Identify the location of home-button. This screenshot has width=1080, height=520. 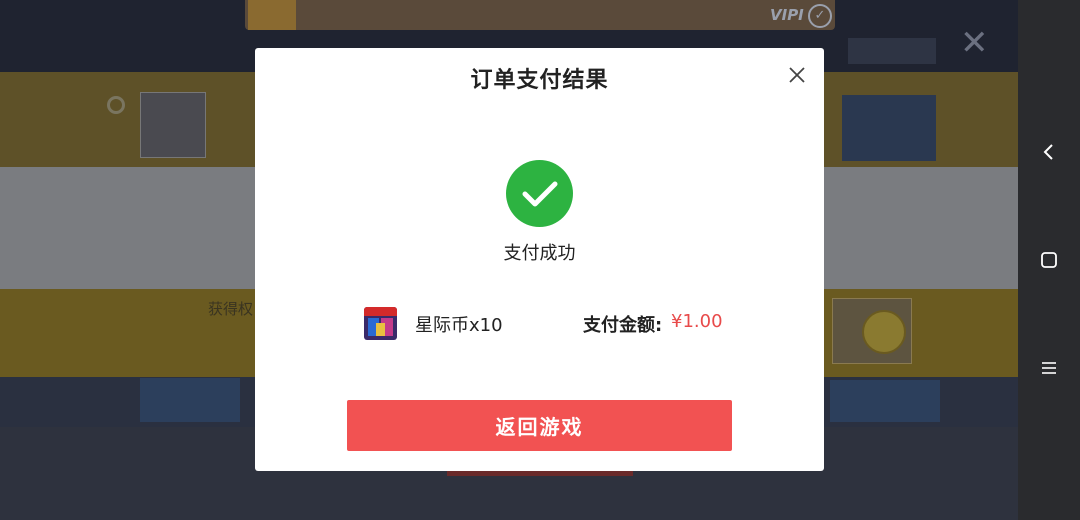
(1049, 260).